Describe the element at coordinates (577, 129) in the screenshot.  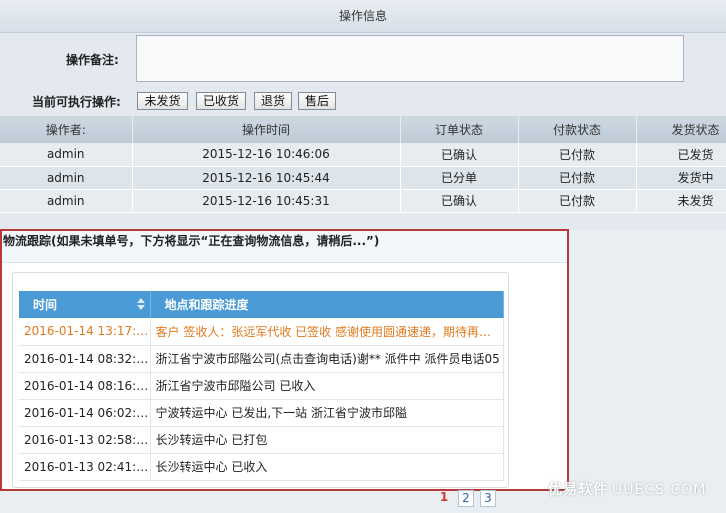
I see `col-pay-status: 付款状态` at that location.